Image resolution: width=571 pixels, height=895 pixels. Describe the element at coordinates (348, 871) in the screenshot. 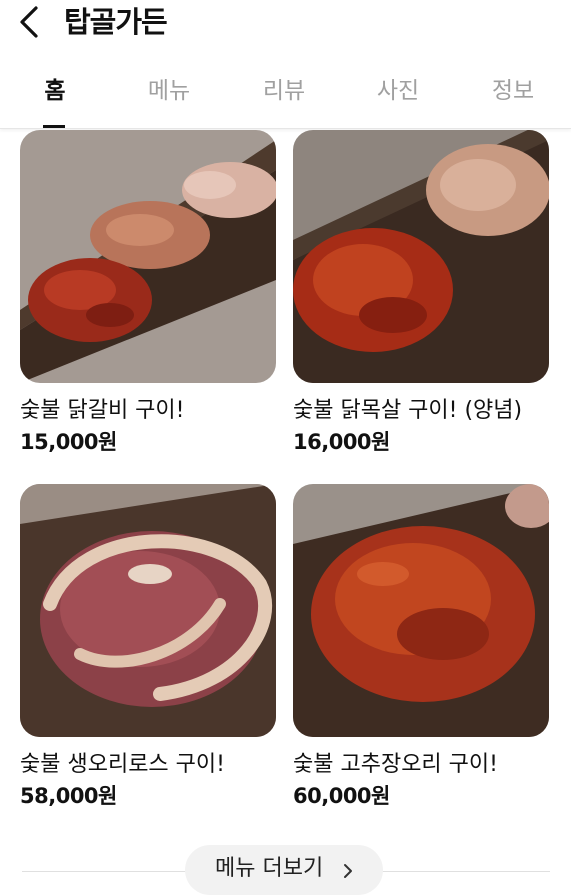

I see `chevron-right-icon` at that location.